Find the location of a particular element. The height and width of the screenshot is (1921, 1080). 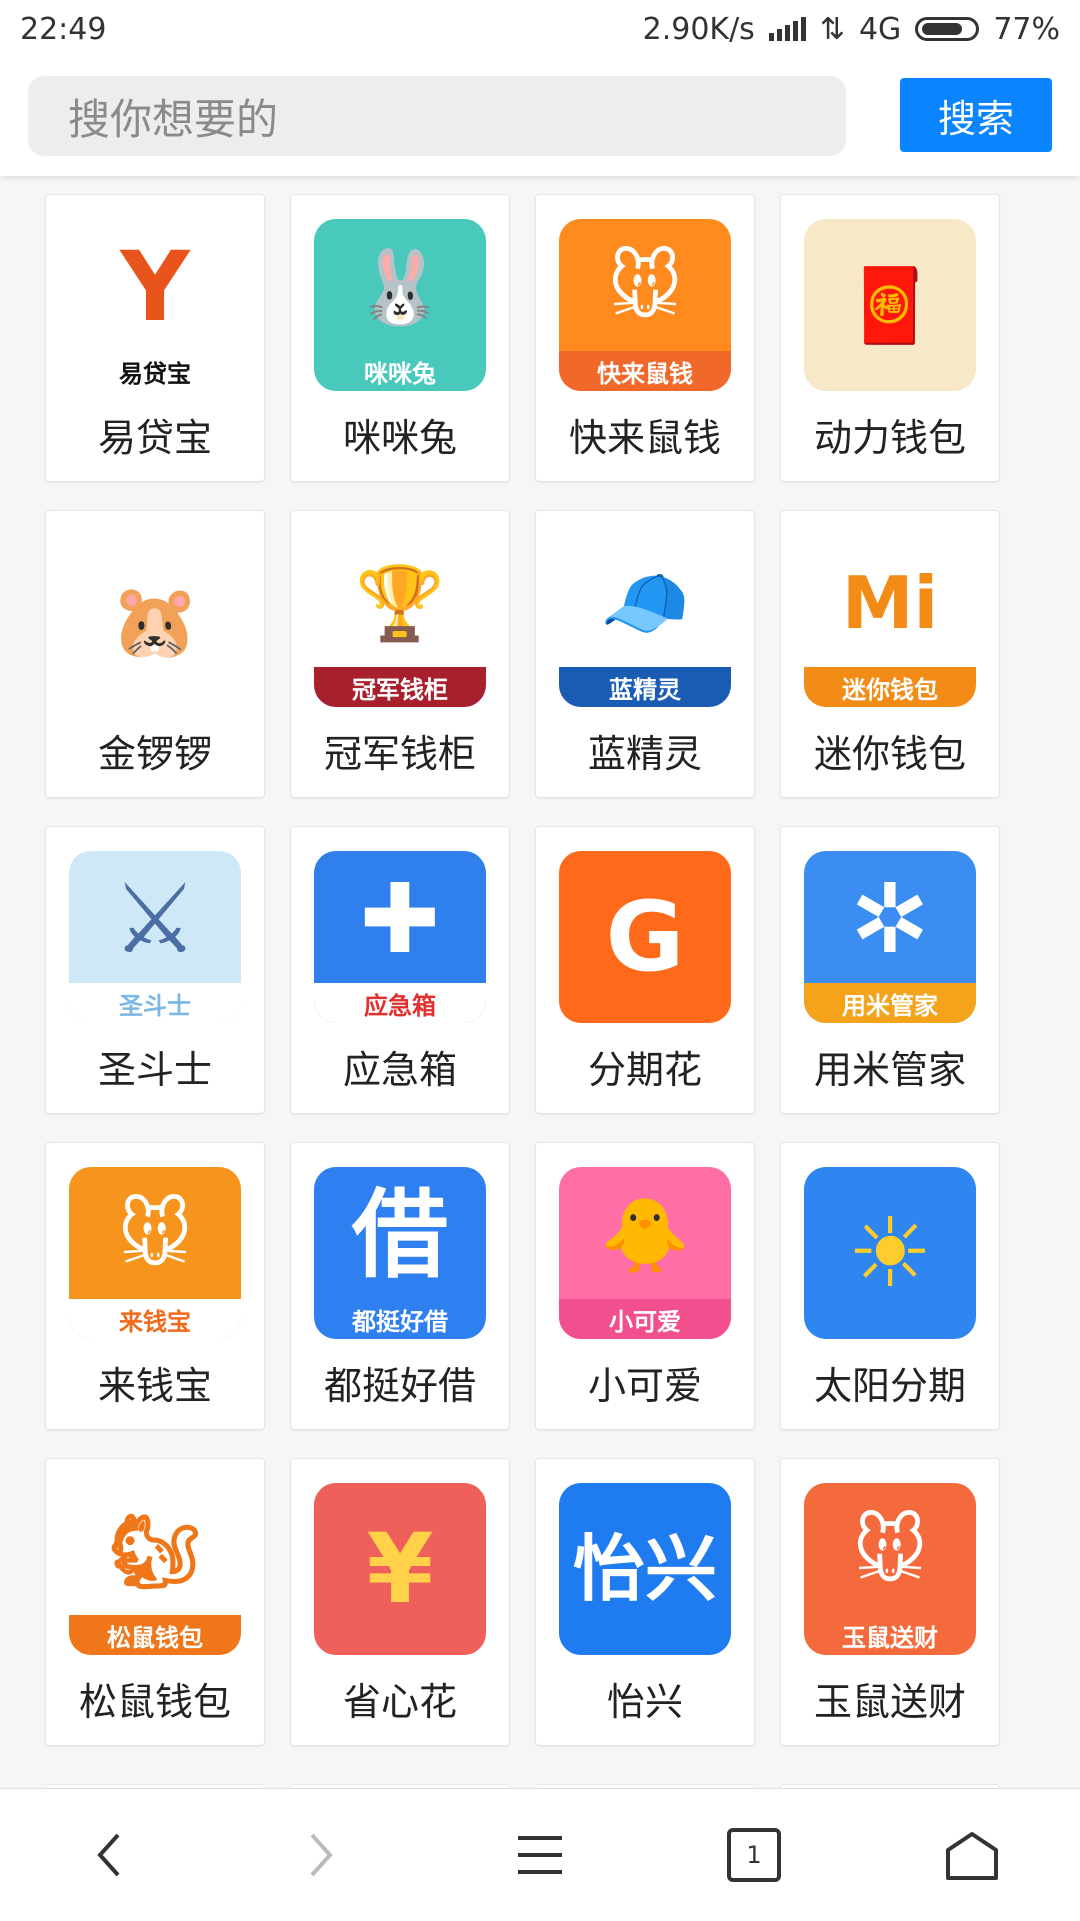

yingjixiang-app-icon: ✚ 应急箱 is located at coordinates (400, 937).